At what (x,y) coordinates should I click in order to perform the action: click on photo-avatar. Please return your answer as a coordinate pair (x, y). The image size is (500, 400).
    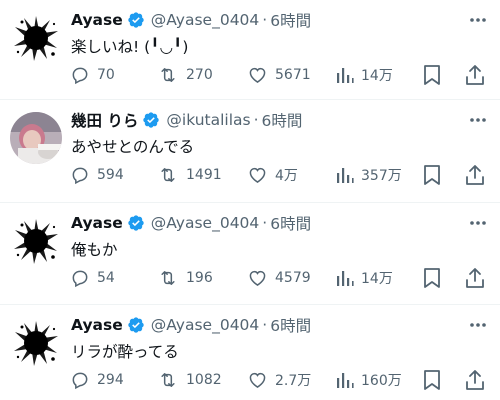
    Looking at the image, I should click on (36, 138).